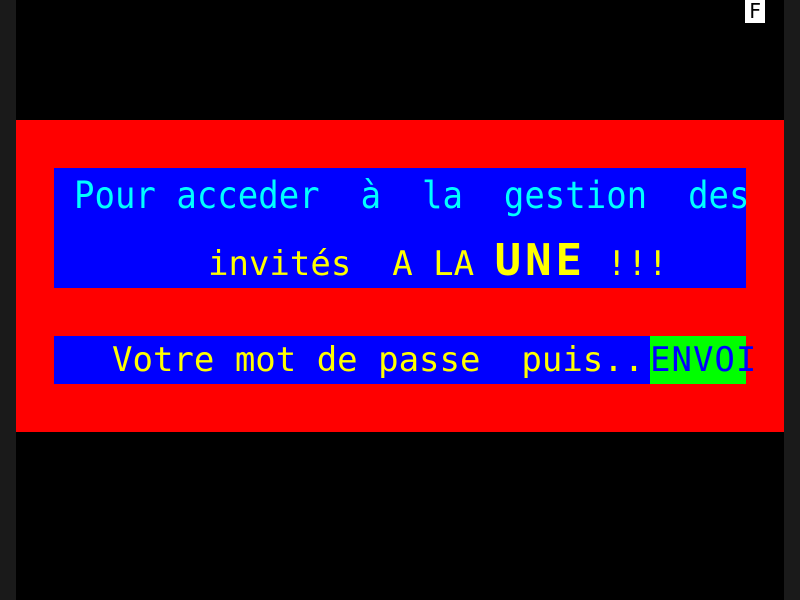 Image resolution: width=800 pixels, height=600 pixels. What do you see at coordinates (755, 11) in the screenshot?
I see `status-indicator: F` at bounding box center [755, 11].